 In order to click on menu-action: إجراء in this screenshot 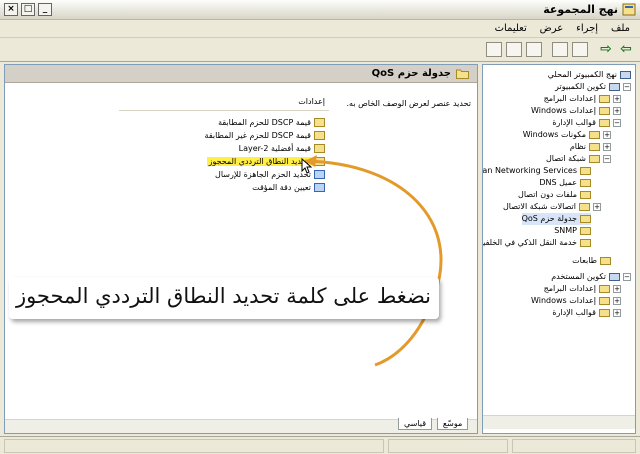, I will do `click(587, 28)`.